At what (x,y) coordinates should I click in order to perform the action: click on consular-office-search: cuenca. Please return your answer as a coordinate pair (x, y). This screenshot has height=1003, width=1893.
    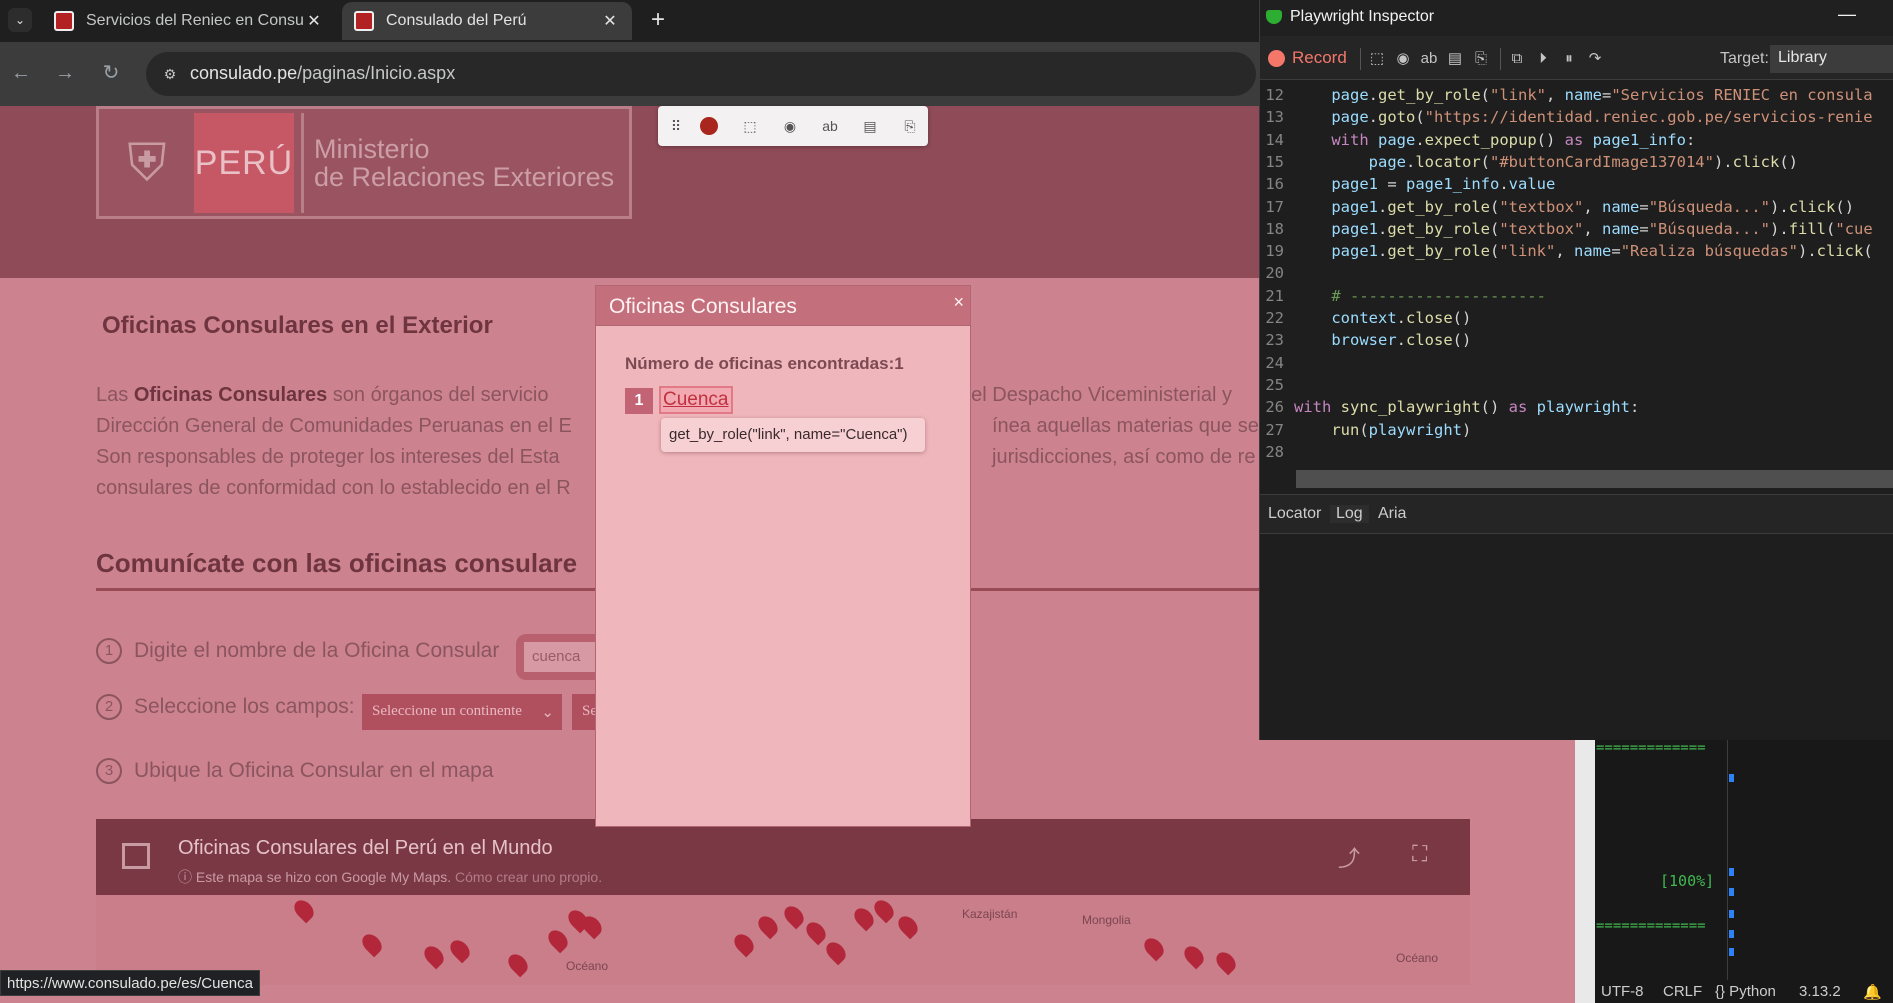
    Looking at the image, I should click on (561, 657).